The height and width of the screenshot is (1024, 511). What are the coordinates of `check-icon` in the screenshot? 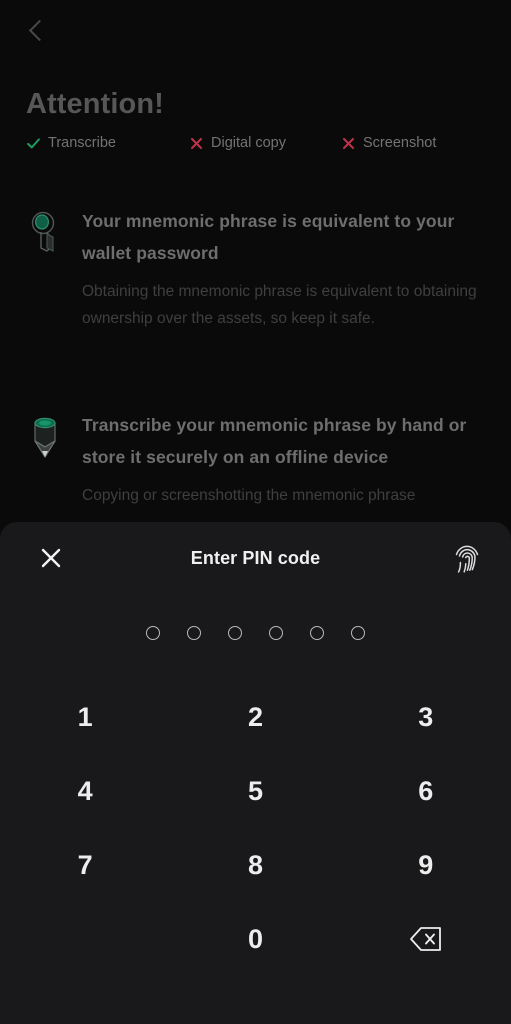 It's located at (33, 142).